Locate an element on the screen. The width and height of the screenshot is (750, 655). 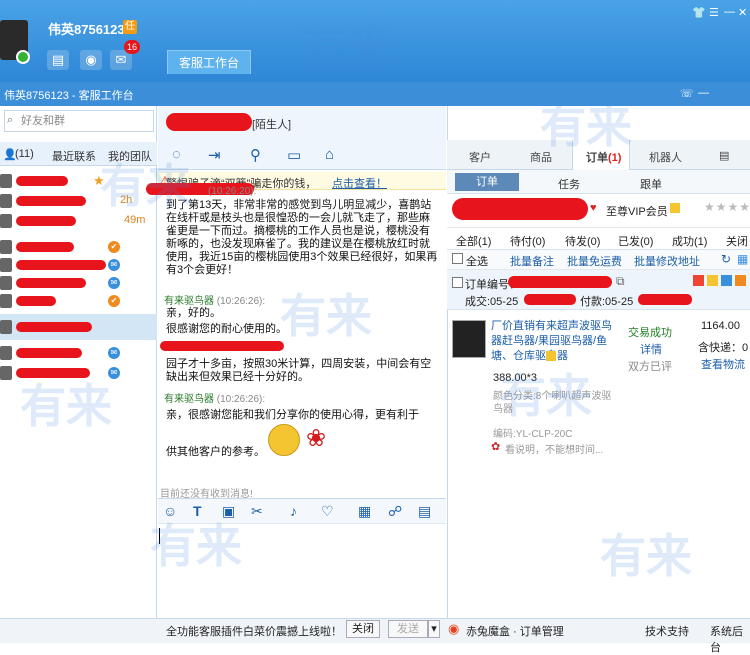
chat-message: 供其他客户的参考。 is located at coordinates (215, 452).